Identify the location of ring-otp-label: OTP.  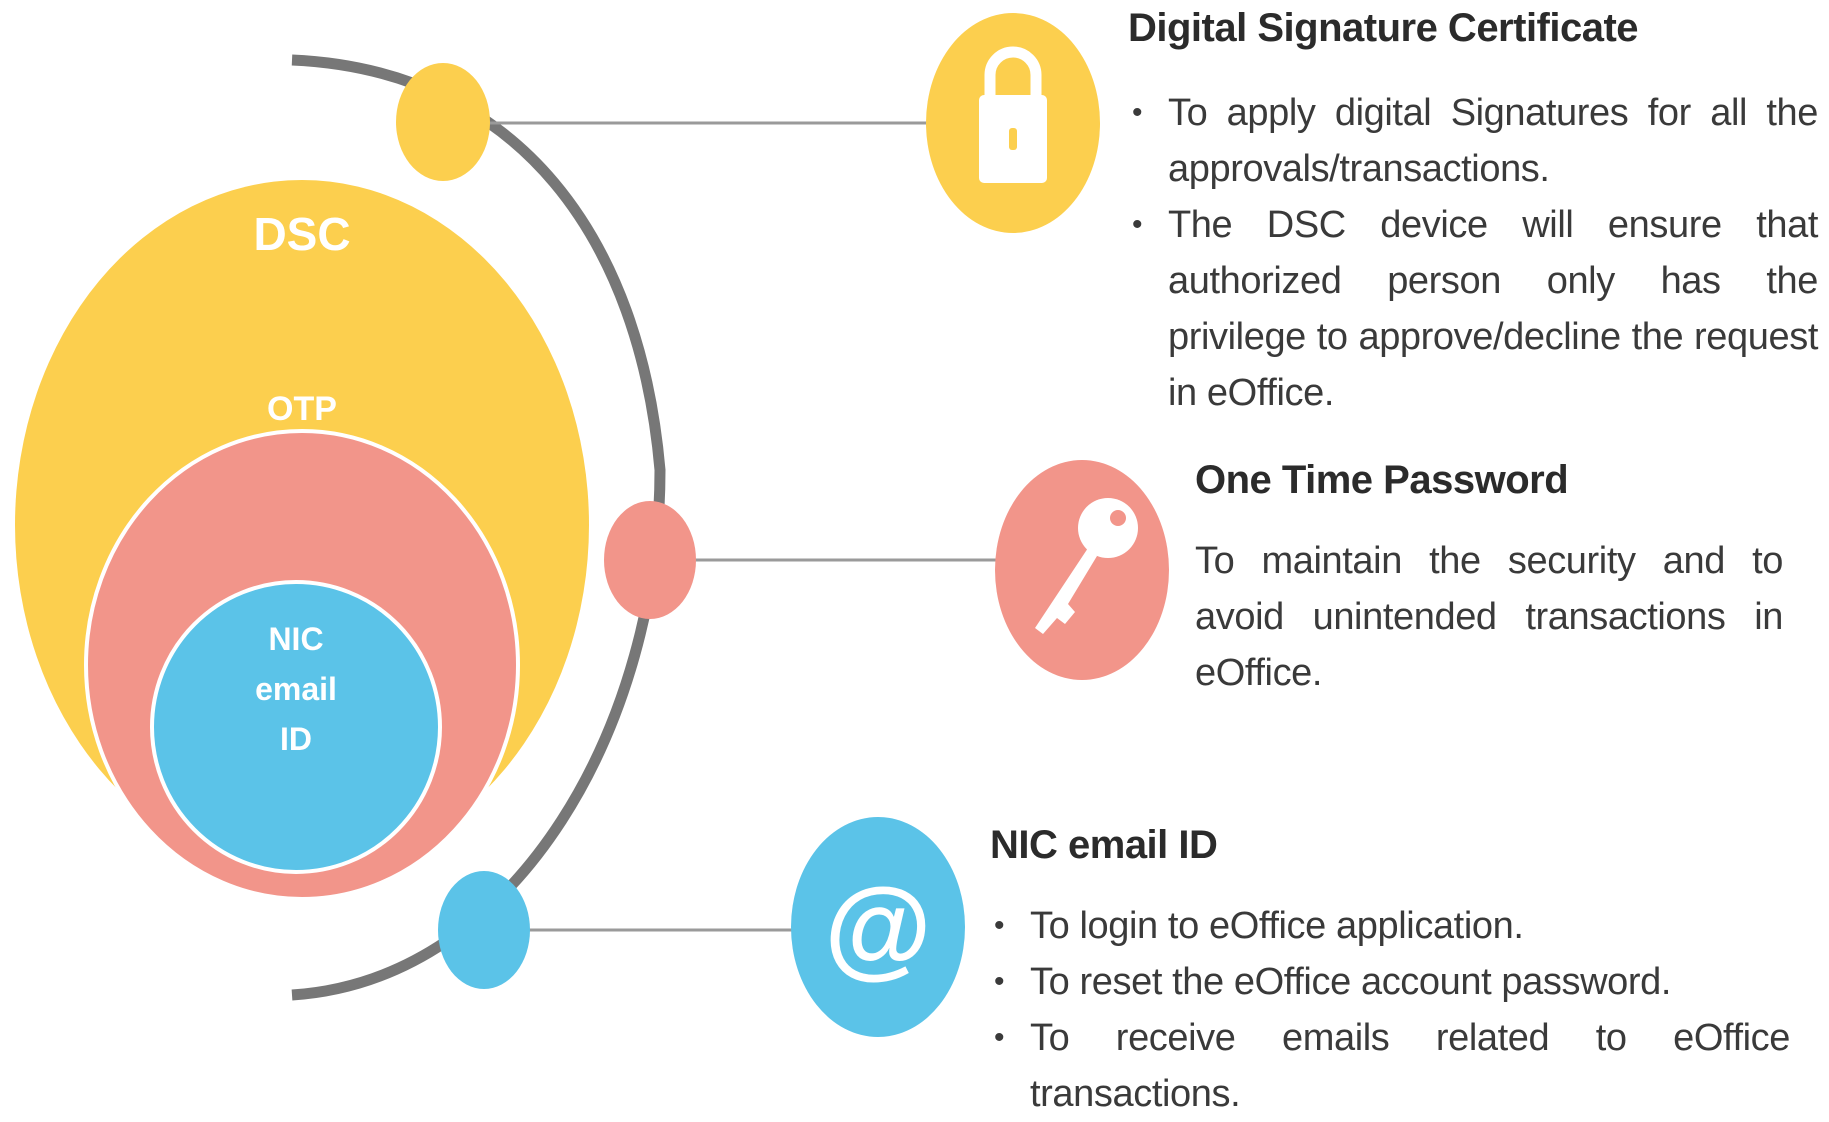
(302, 409).